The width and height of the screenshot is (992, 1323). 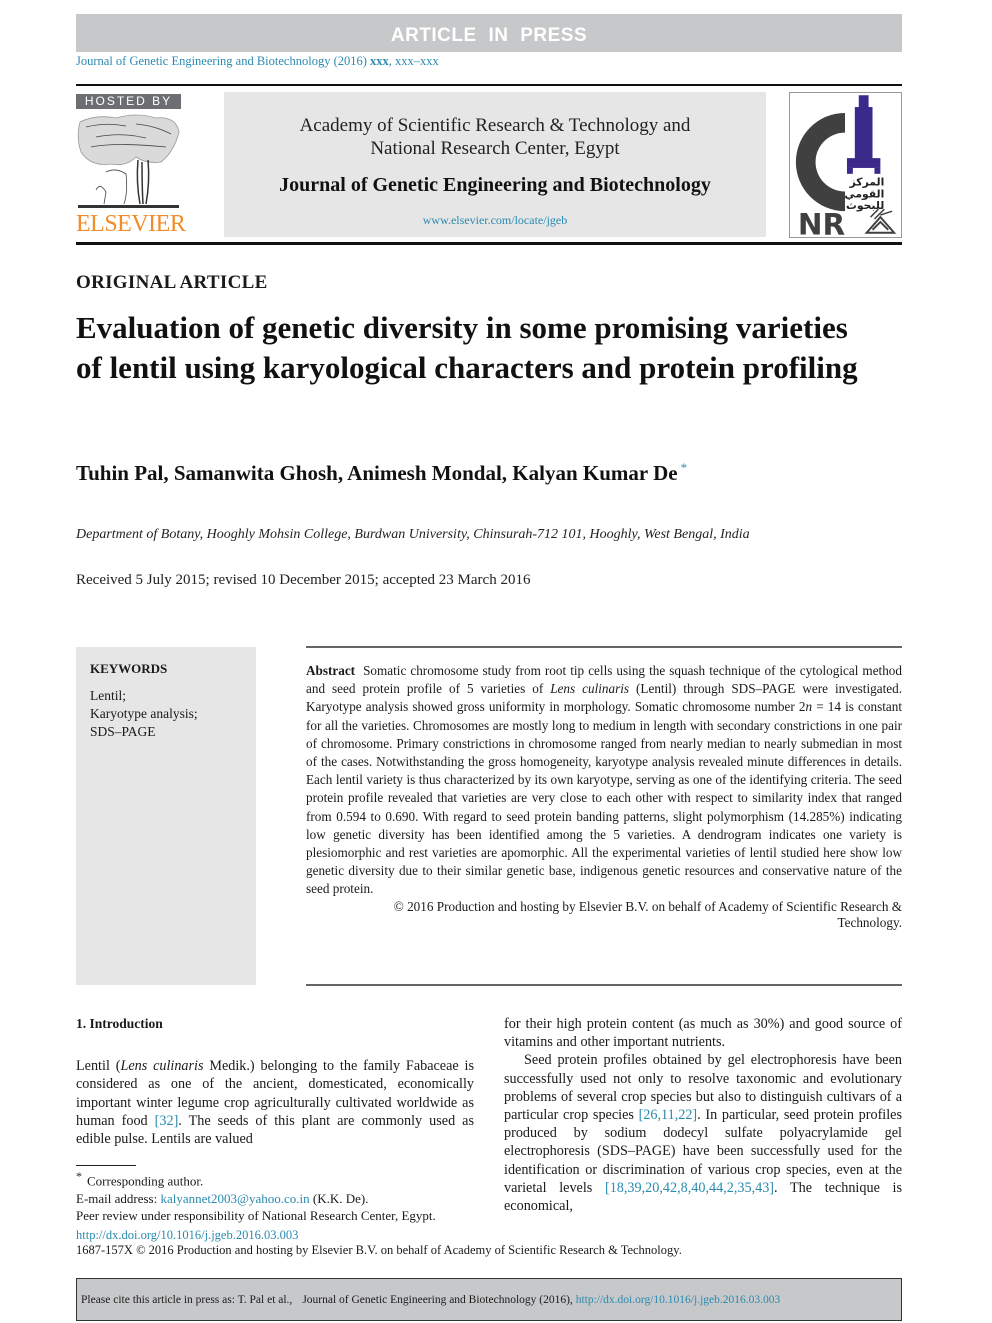 What do you see at coordinates (131, 224) in the screenshot?
I see `elsevier-wordmark: ELSEVIER` at bounding box center [131, 224].